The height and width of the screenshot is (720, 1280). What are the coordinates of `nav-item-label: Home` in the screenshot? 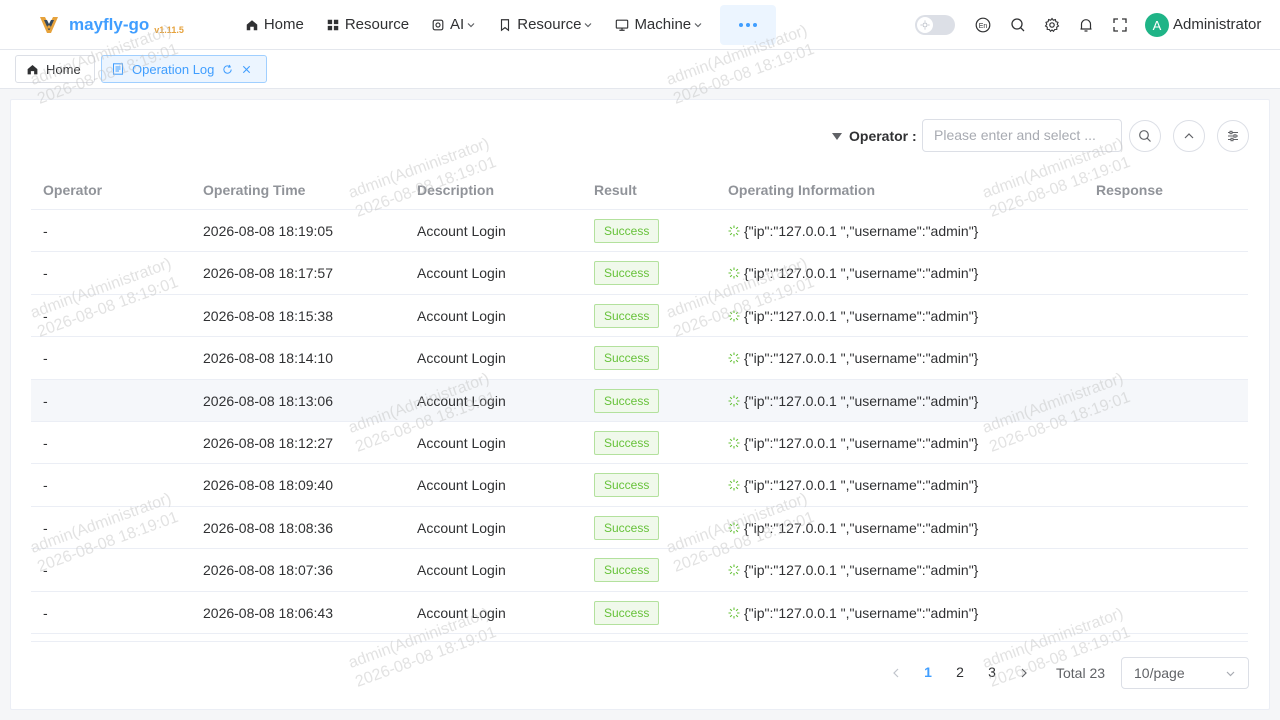 It's located at (283, 24).